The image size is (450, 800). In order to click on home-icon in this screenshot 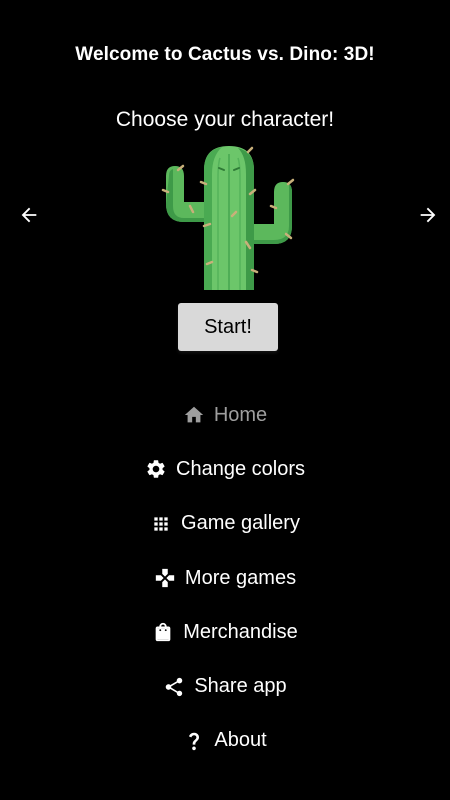, I will do `click(194, 415)`.